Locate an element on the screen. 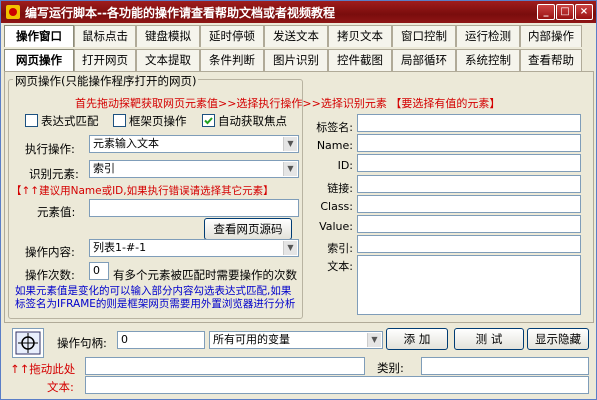 Image resolution: width=597 pixels, height=400 pixels. element-value-input is located at coordinates (194, 208).